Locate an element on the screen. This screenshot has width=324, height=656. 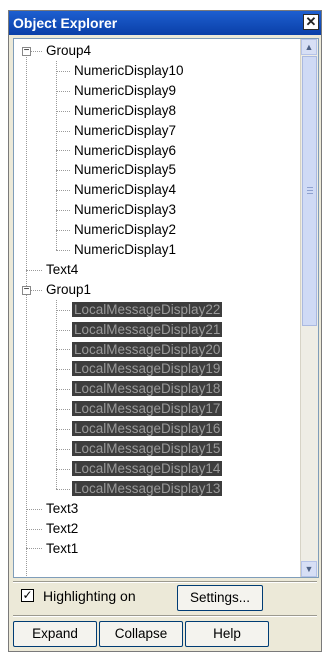
tree-item-label: LocalMessageDisplay16 is located at coordinates (147, 429).